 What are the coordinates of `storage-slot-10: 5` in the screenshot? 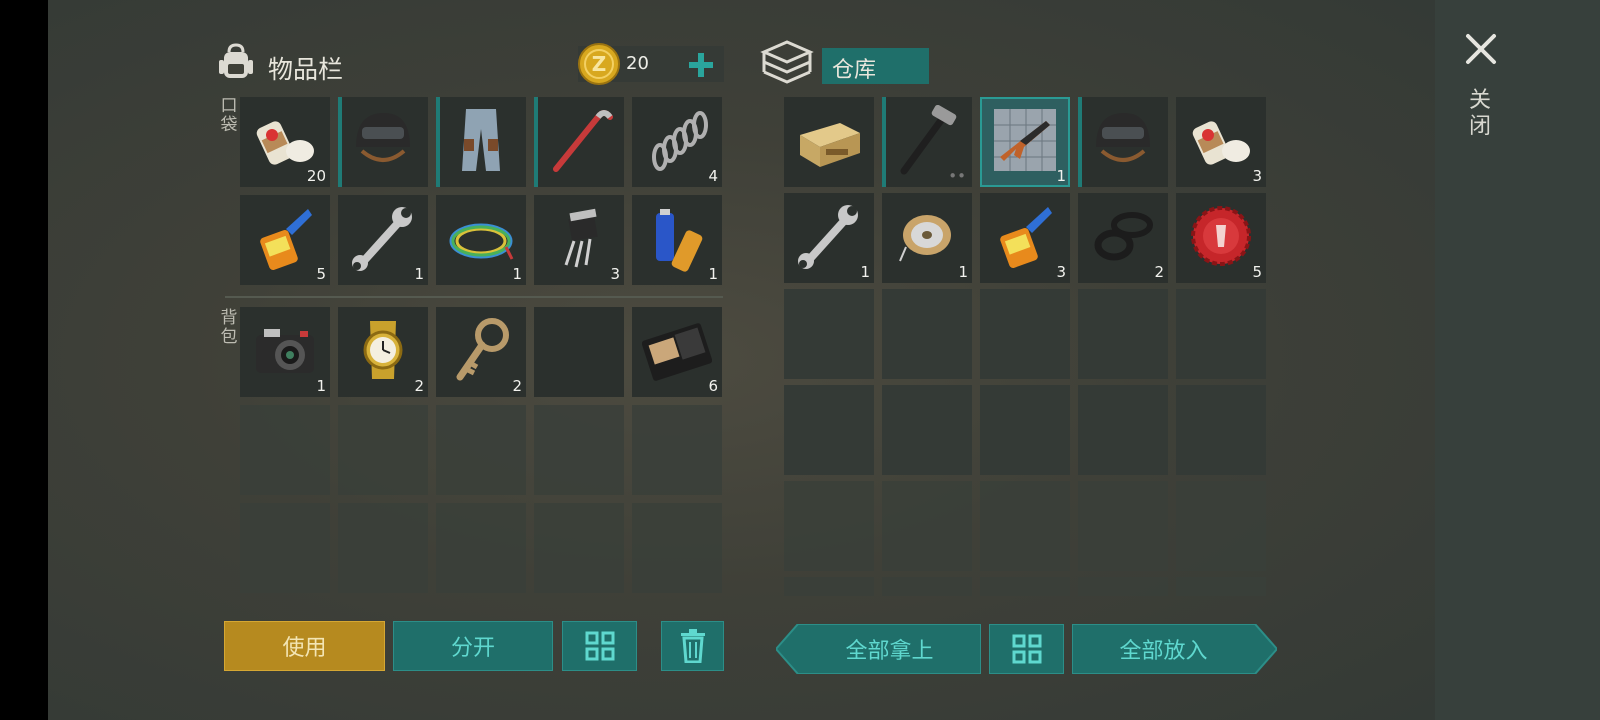 It's located at (1221, 238).